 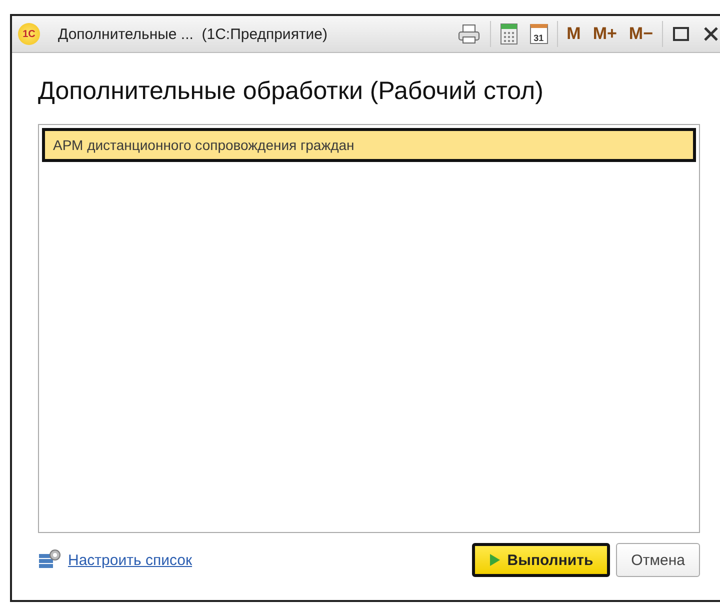 I want to click on list-settings-icon, so click(x=50, y=560).